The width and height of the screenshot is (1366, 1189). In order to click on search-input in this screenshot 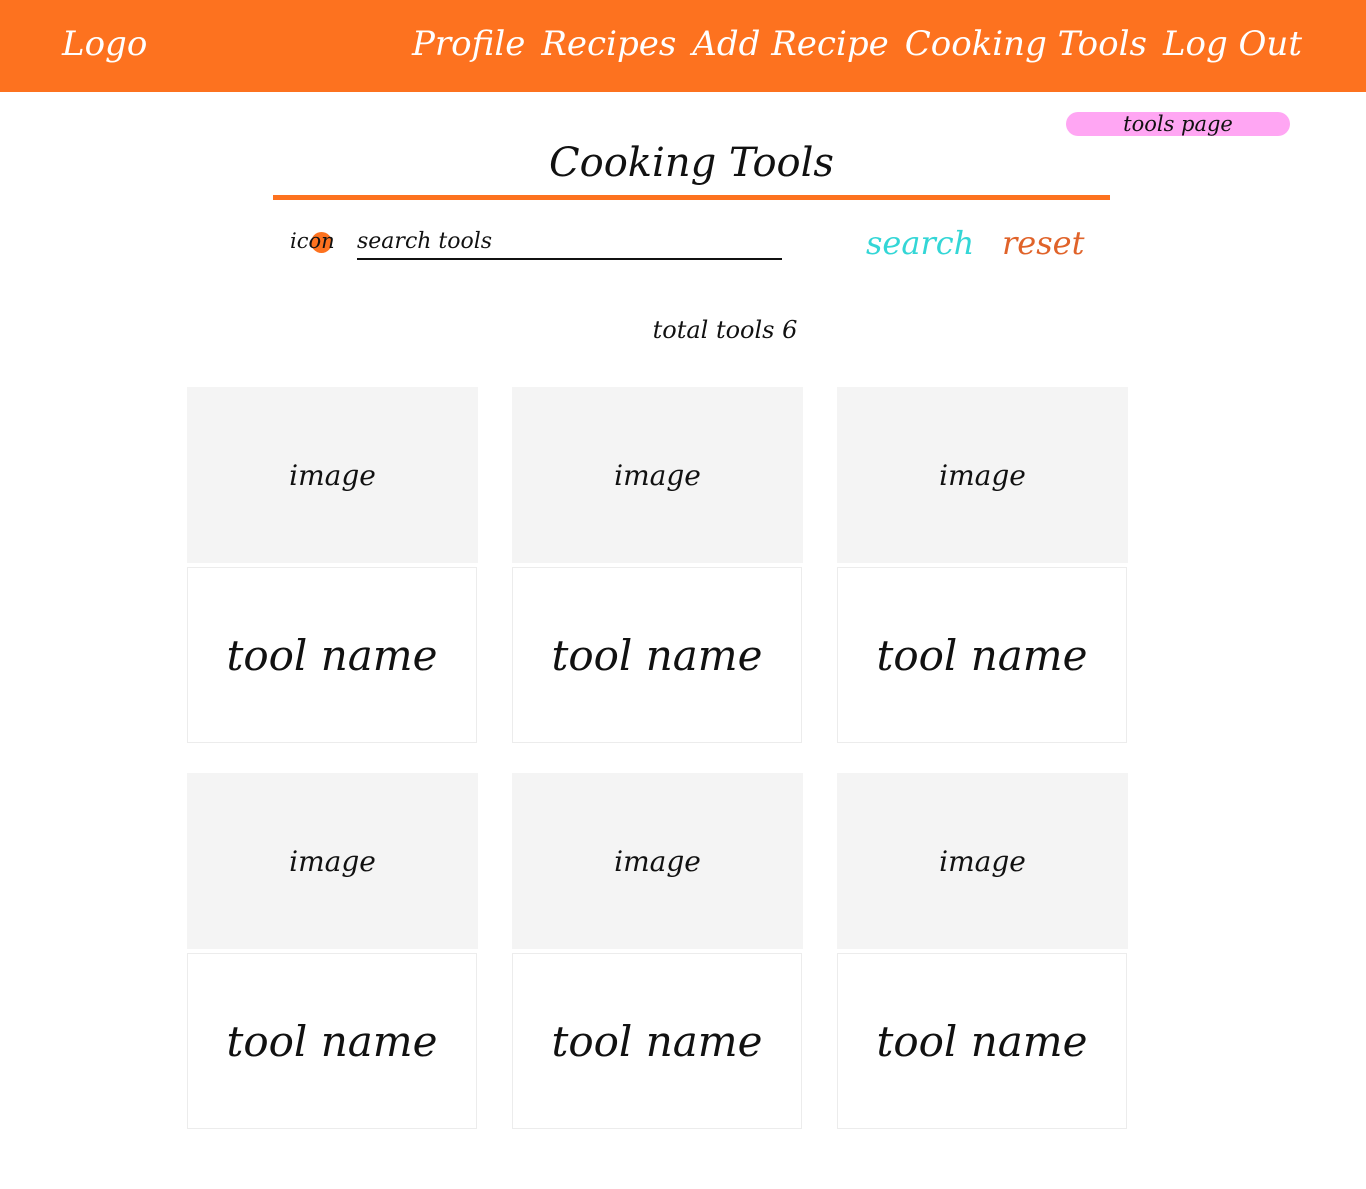, I will do `click(569, 242)`.